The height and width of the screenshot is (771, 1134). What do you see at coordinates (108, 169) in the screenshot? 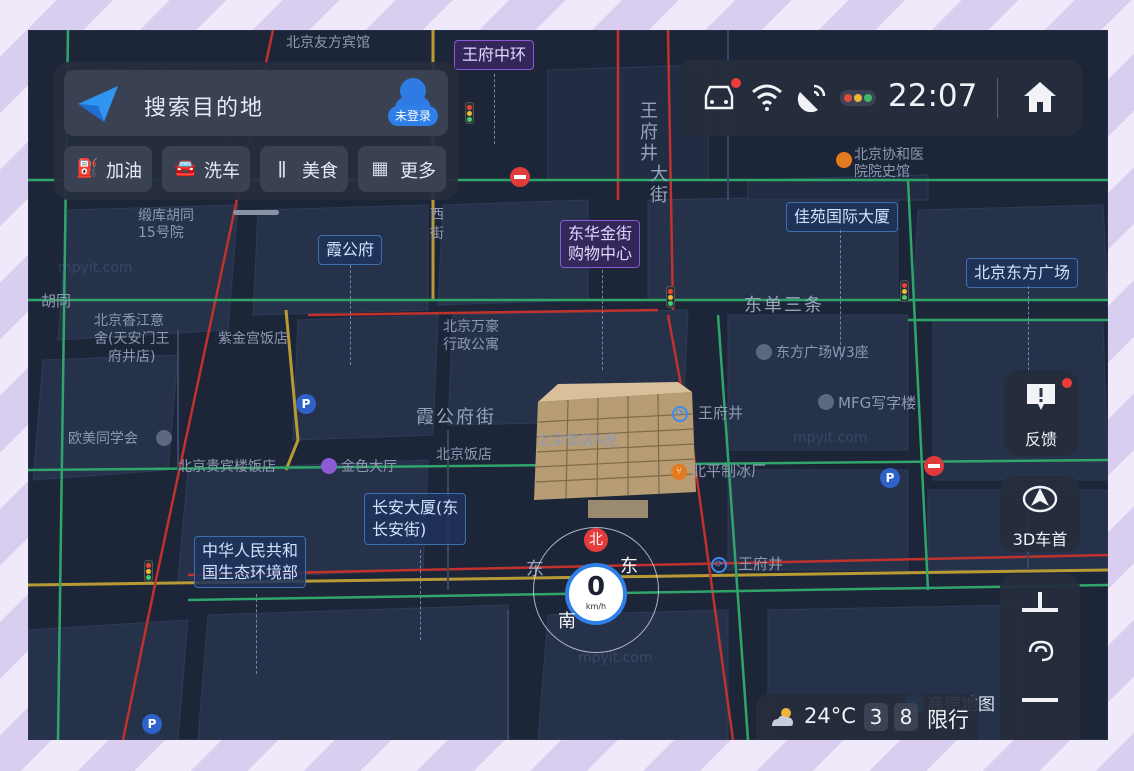
I see `quick-fuel-button: ⛽ 加油` at bounding box center [108, 169].